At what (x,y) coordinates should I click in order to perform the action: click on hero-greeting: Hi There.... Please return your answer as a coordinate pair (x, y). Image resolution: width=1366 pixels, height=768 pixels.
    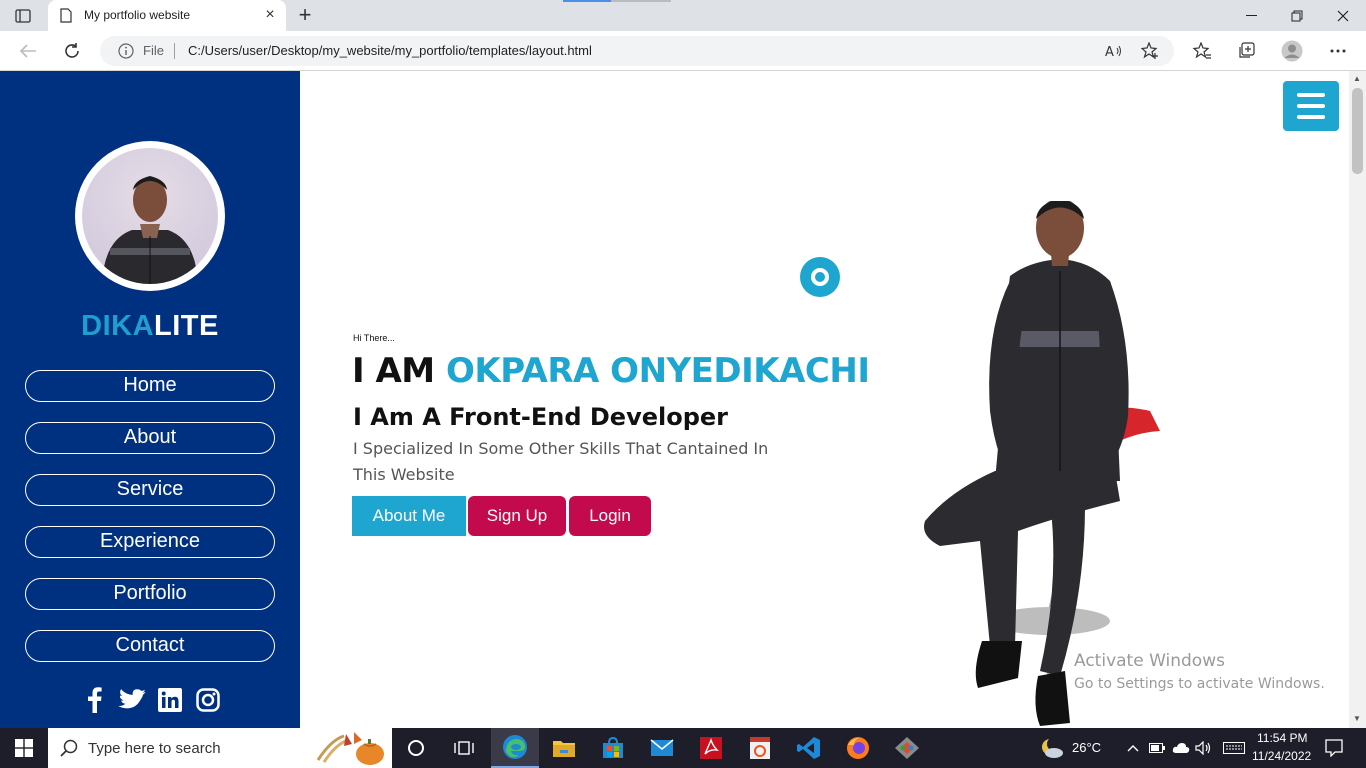
    Looking at the image, I should click on (374, 338).